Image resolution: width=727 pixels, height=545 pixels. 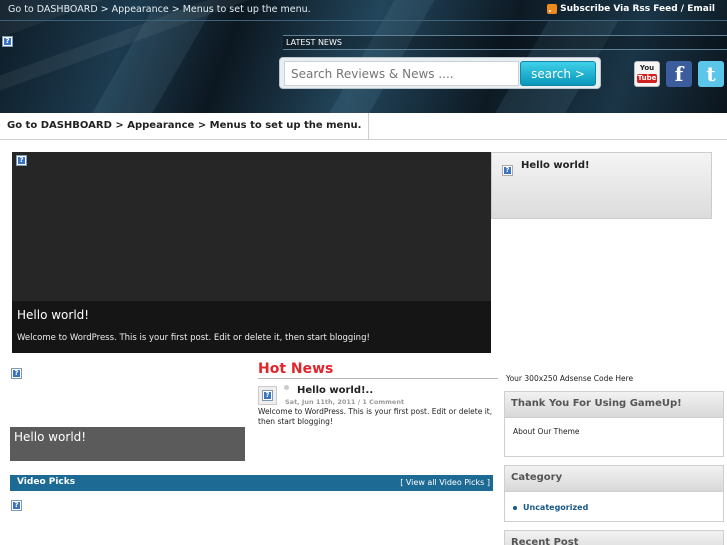 What do you see at coordinates (505, 42) in the screenshot?
I see `latest-news-bar: LATEST NEWS` at bounding box center [505, 42].